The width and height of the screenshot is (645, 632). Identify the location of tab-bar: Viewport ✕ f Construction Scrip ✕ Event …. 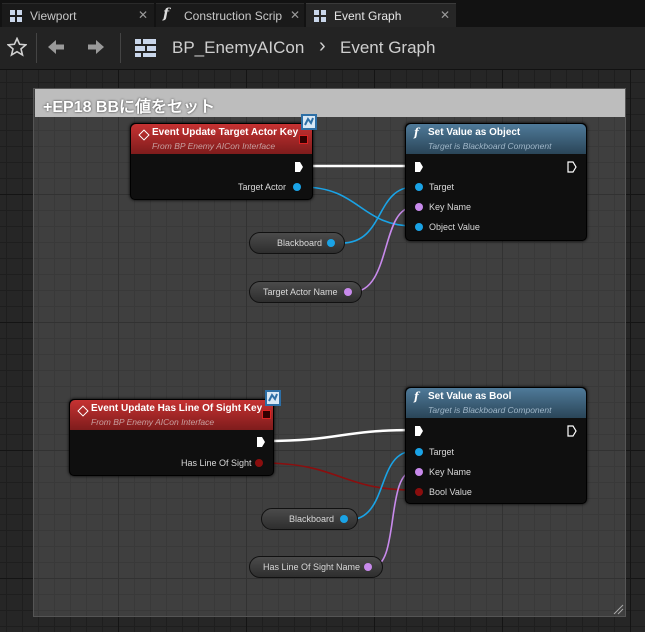
(322, 13).